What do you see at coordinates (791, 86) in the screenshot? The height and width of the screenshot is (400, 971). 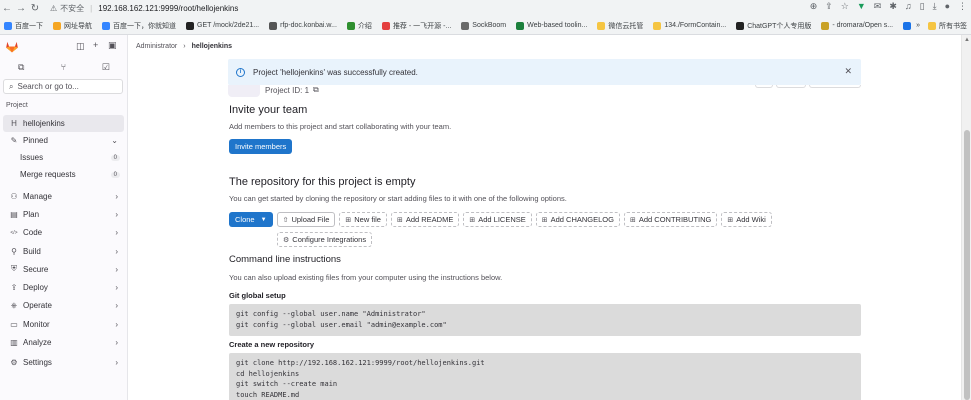 I see `star-button` at bounding box center [791, 86].